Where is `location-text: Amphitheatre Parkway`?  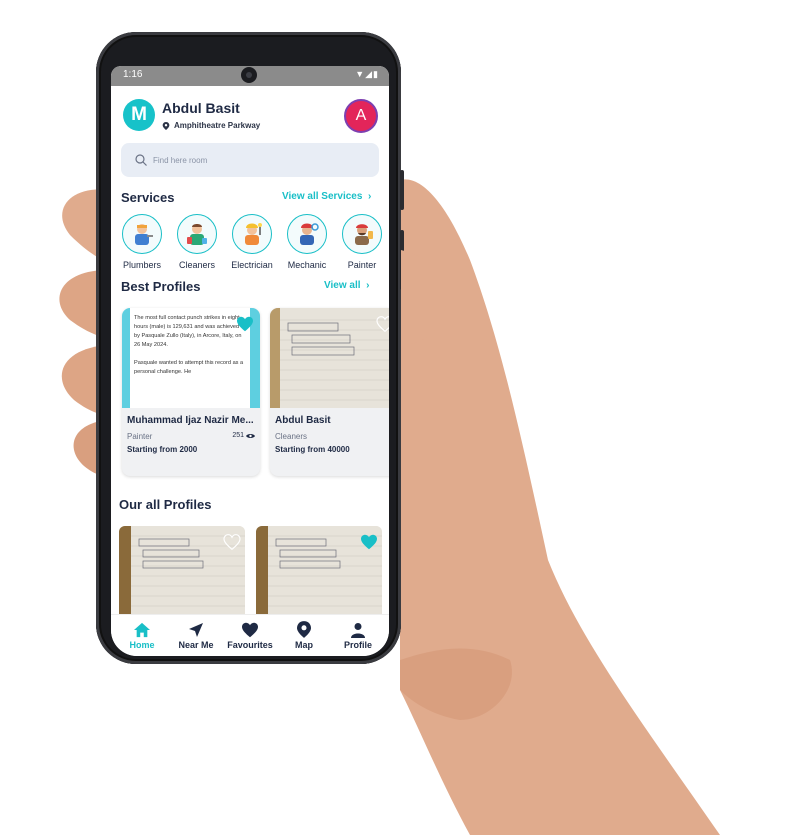
location-text: Amphitheatre Parkway is located at coordinates (217, 125).